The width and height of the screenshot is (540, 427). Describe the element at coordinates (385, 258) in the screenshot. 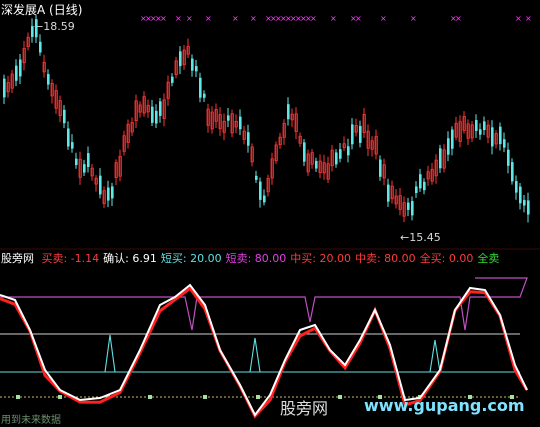

I see `indicator-item: 中卖: 80.00` at that location.